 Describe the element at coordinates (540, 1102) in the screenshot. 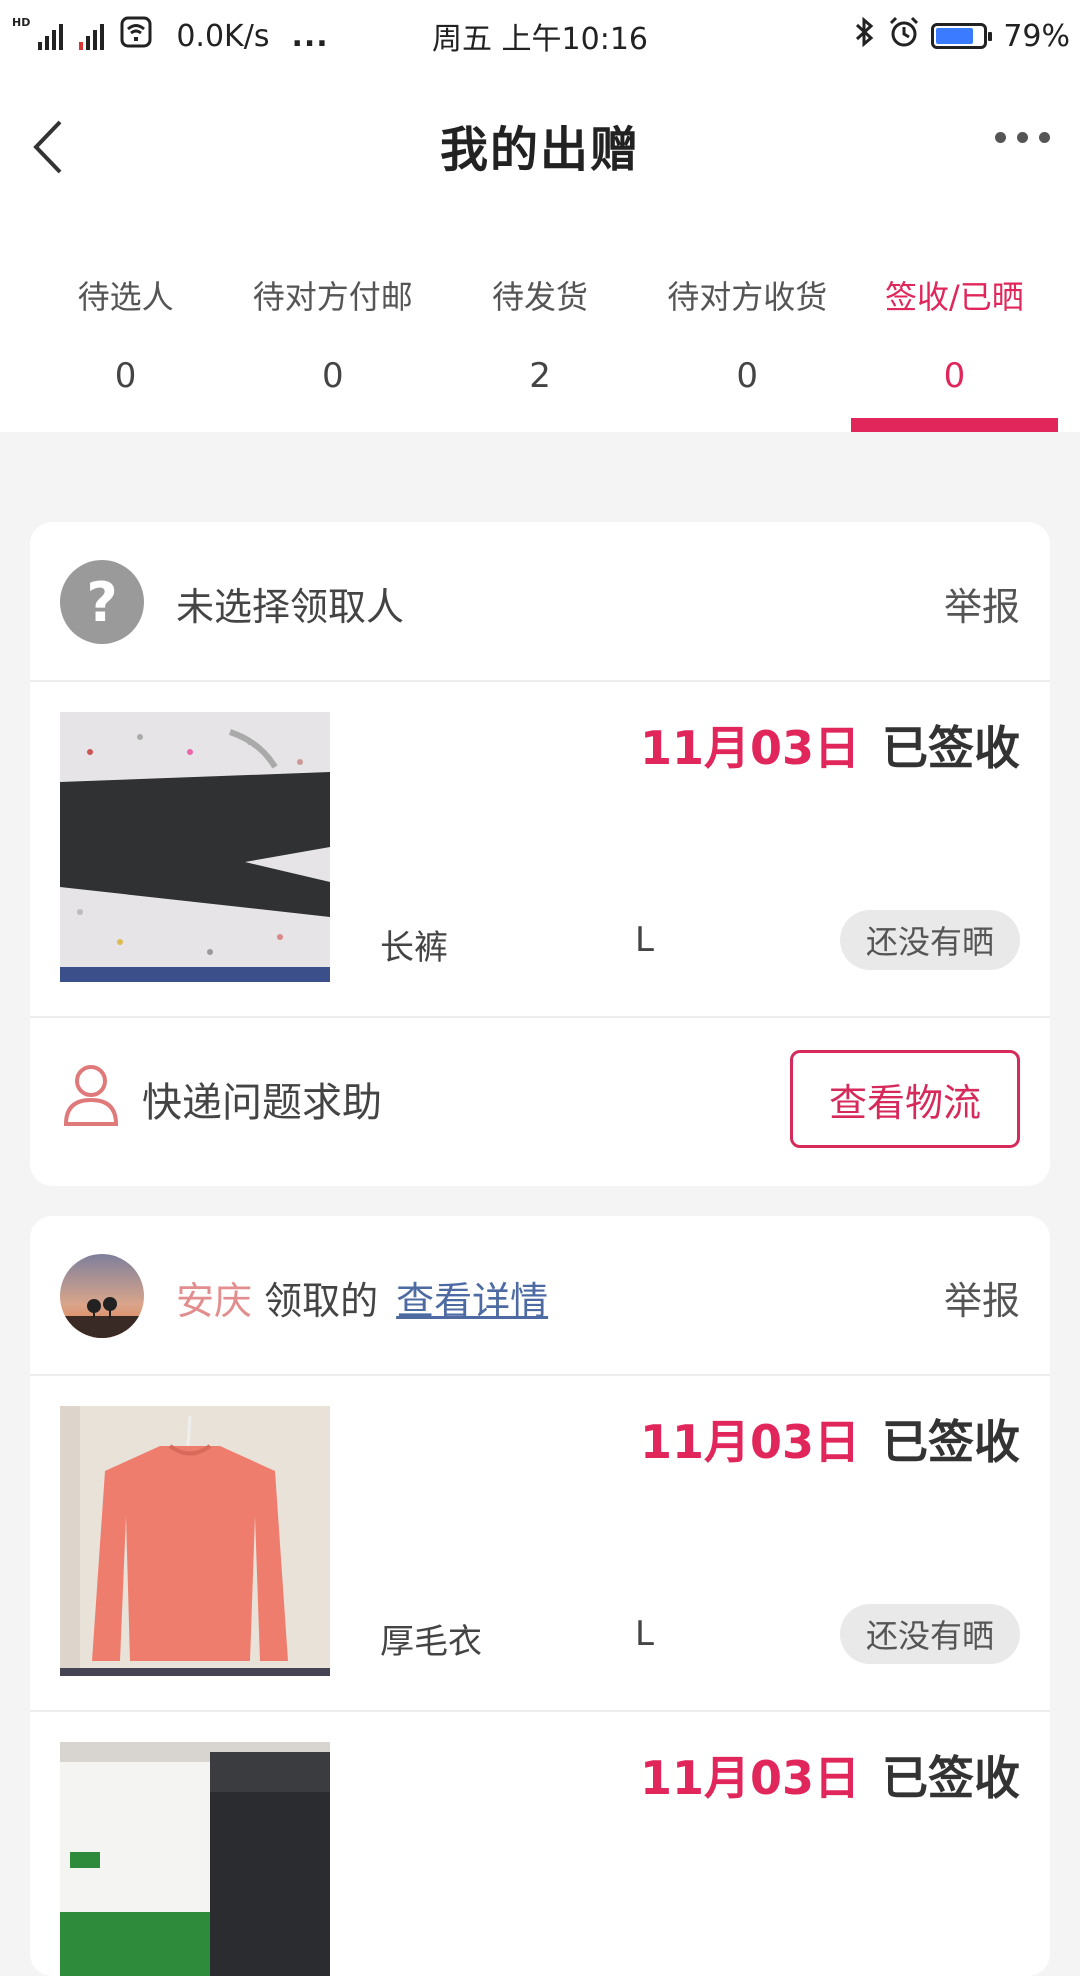

I see `card-actions: 快递问题求助 查看物流` at that location.